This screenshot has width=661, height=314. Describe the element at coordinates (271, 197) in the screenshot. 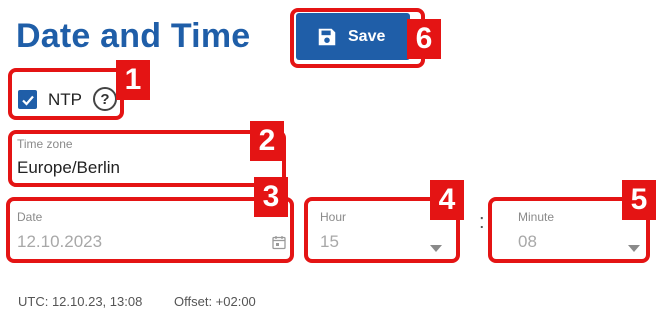

I see `callout-3-badge: 3` at that location.